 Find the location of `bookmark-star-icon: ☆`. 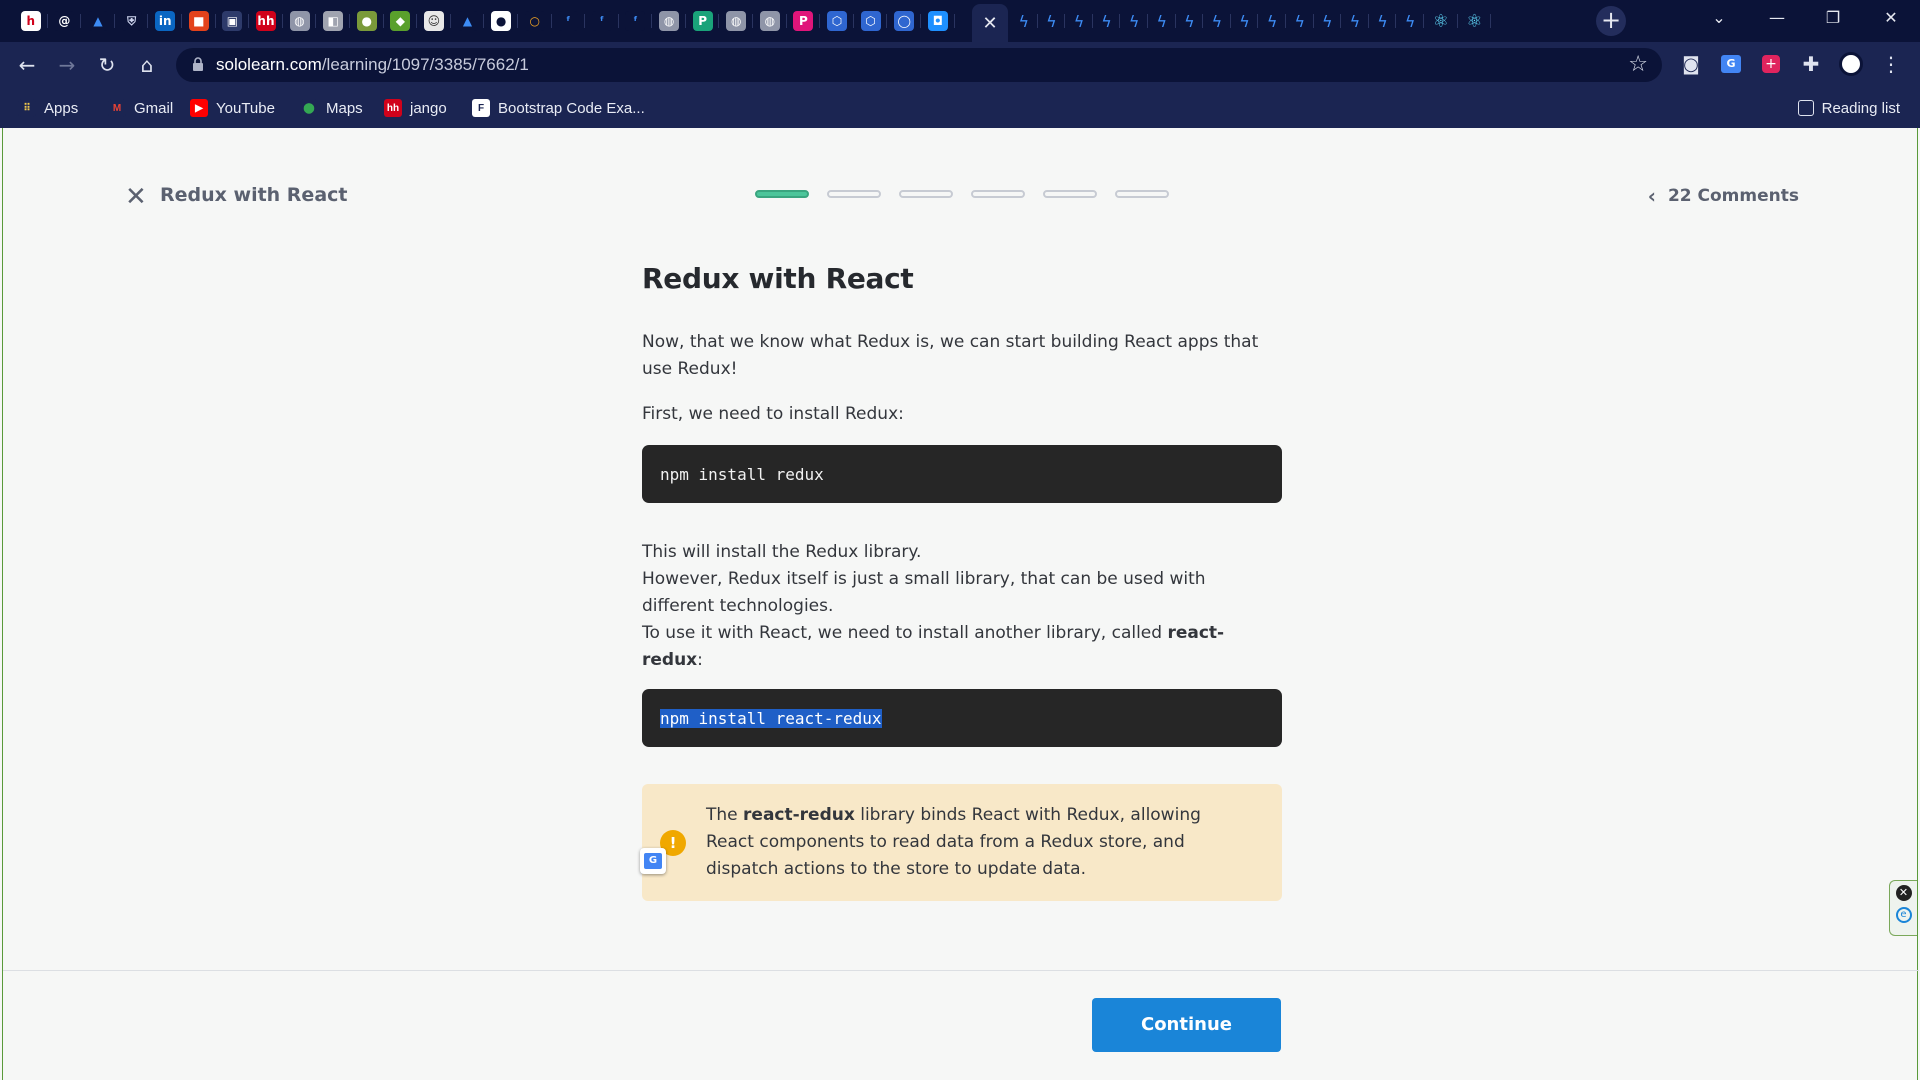

bookmark-star-icon: ☆ is located at coordinates (1638, 64).